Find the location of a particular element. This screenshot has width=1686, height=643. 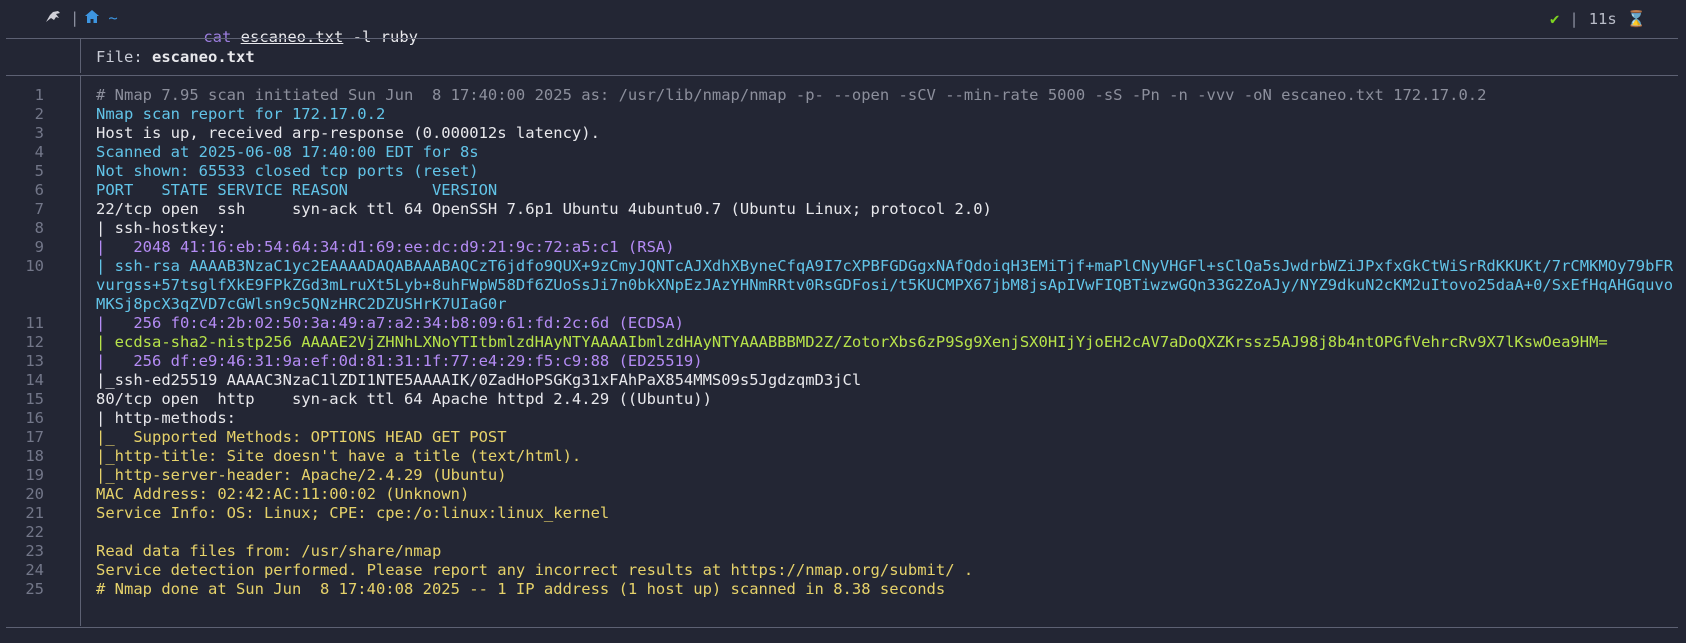

line-number: 21 is located at coordinates (34, 513).